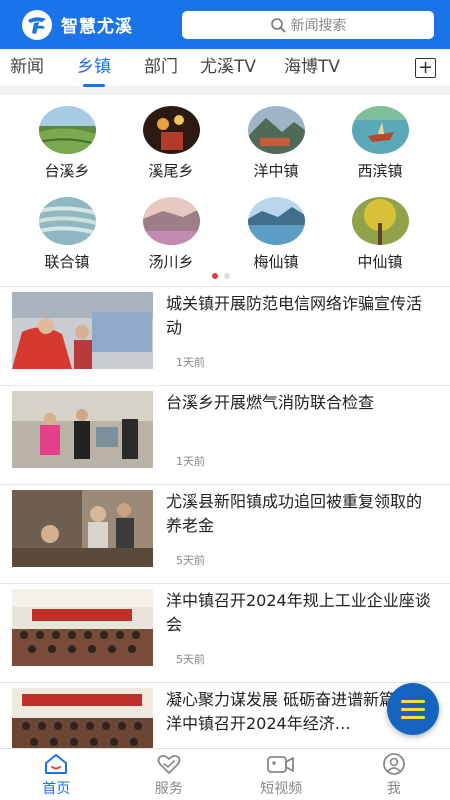 This screenshot has height=800, width=450. What do you see at coordinates (228, 68) in the screenshot?
I see `tab-youxi-tv: 尤溪TV` at bounding box center [228, 68].